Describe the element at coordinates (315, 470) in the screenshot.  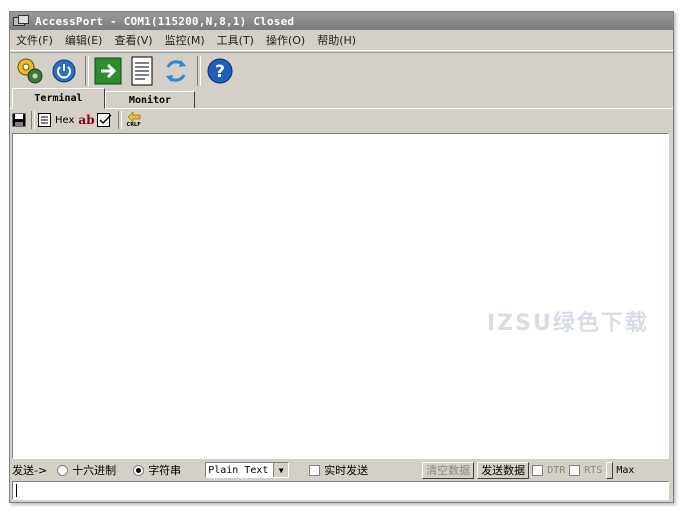
I see `realtime-checkbox` at that location.